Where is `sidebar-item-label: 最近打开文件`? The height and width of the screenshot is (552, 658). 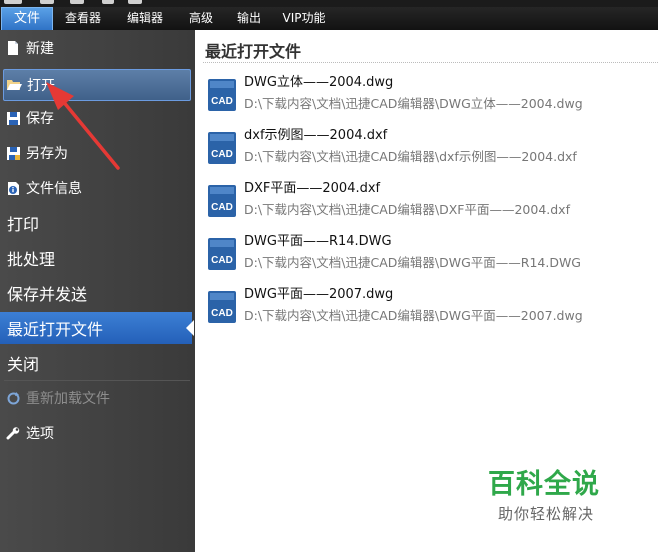
sidebar-item-label: 最近打开文件 is located at coordinates (55, 329).